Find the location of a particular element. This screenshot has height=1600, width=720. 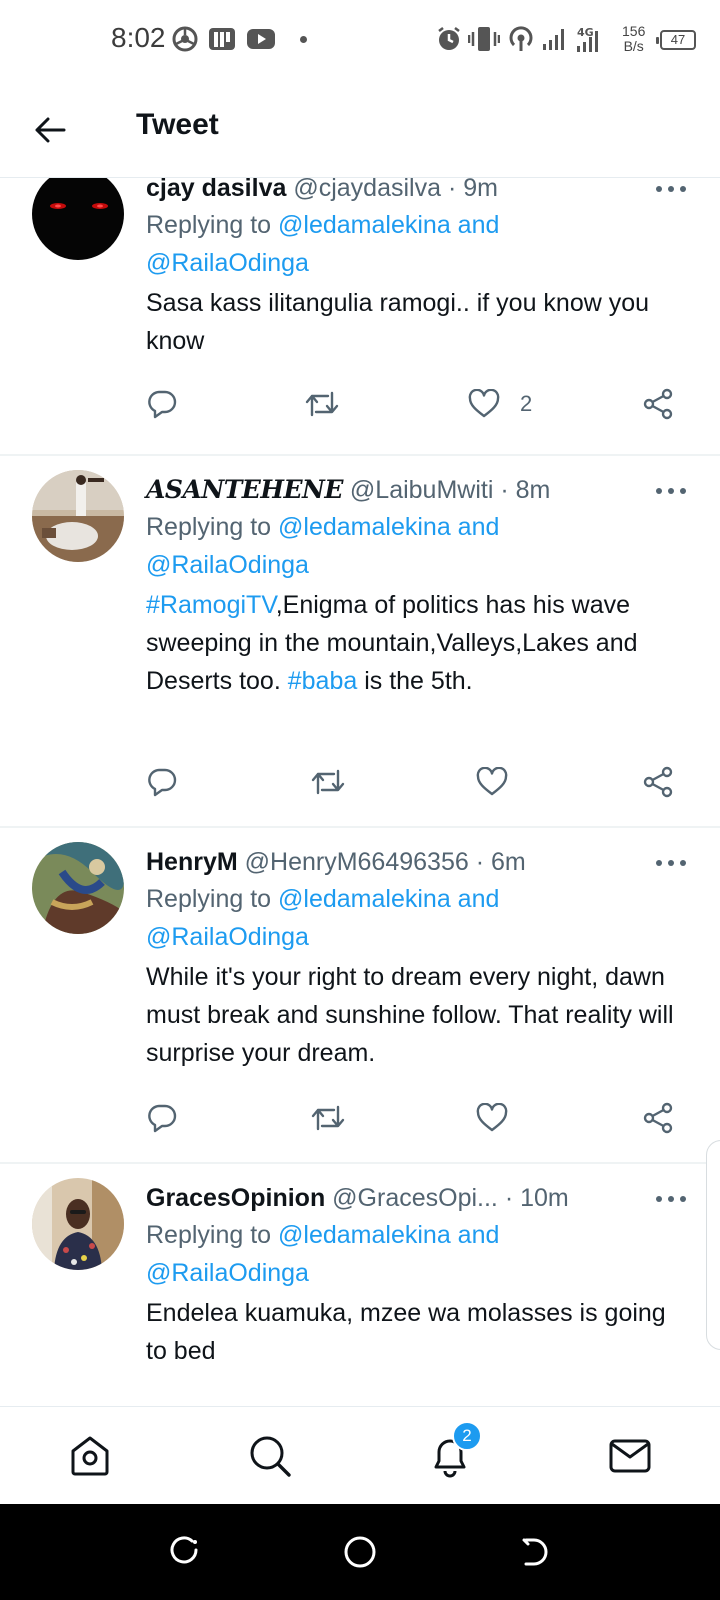

username: @cjaydasilva is located at coordinates (367, 190).